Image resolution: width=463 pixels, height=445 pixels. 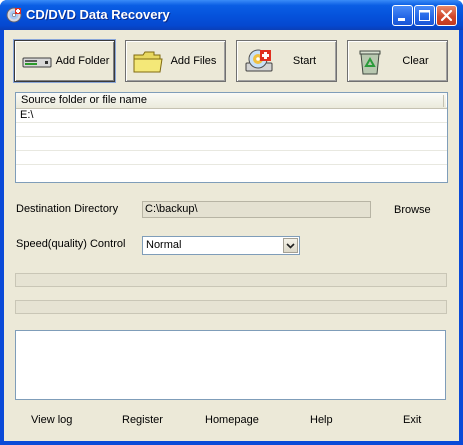 I want to click on log-area, so click(x=230, y=365).